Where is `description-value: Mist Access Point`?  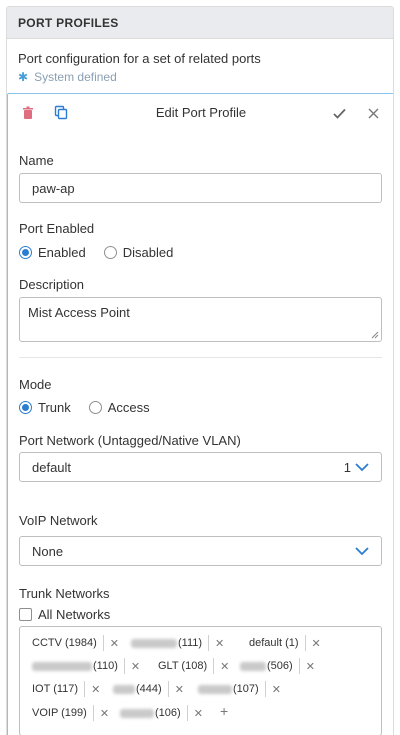
description-value: Mist Access Point is located at coordinates (79, 312).